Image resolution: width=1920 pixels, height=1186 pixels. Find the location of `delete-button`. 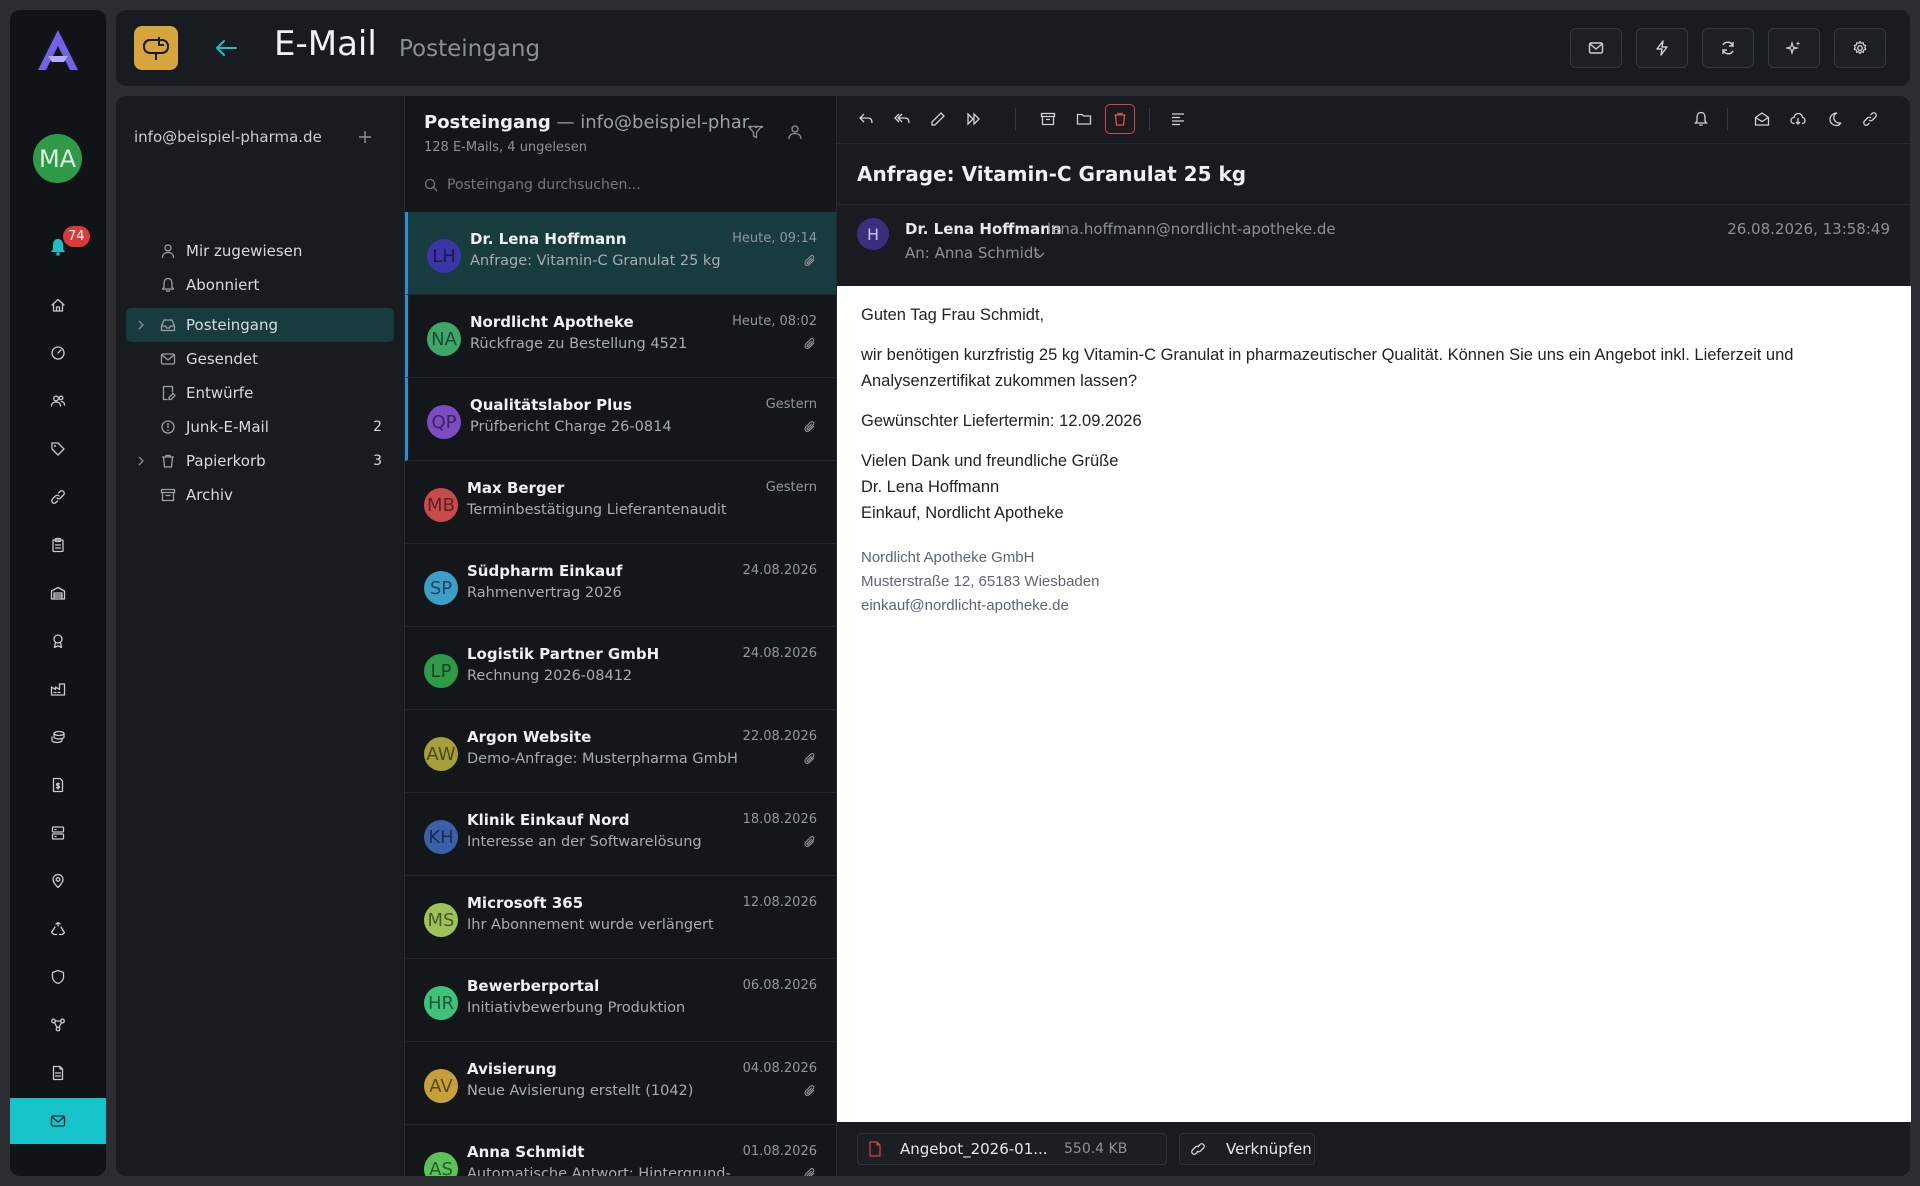

delete-button is located at coordinates (1120, 119).